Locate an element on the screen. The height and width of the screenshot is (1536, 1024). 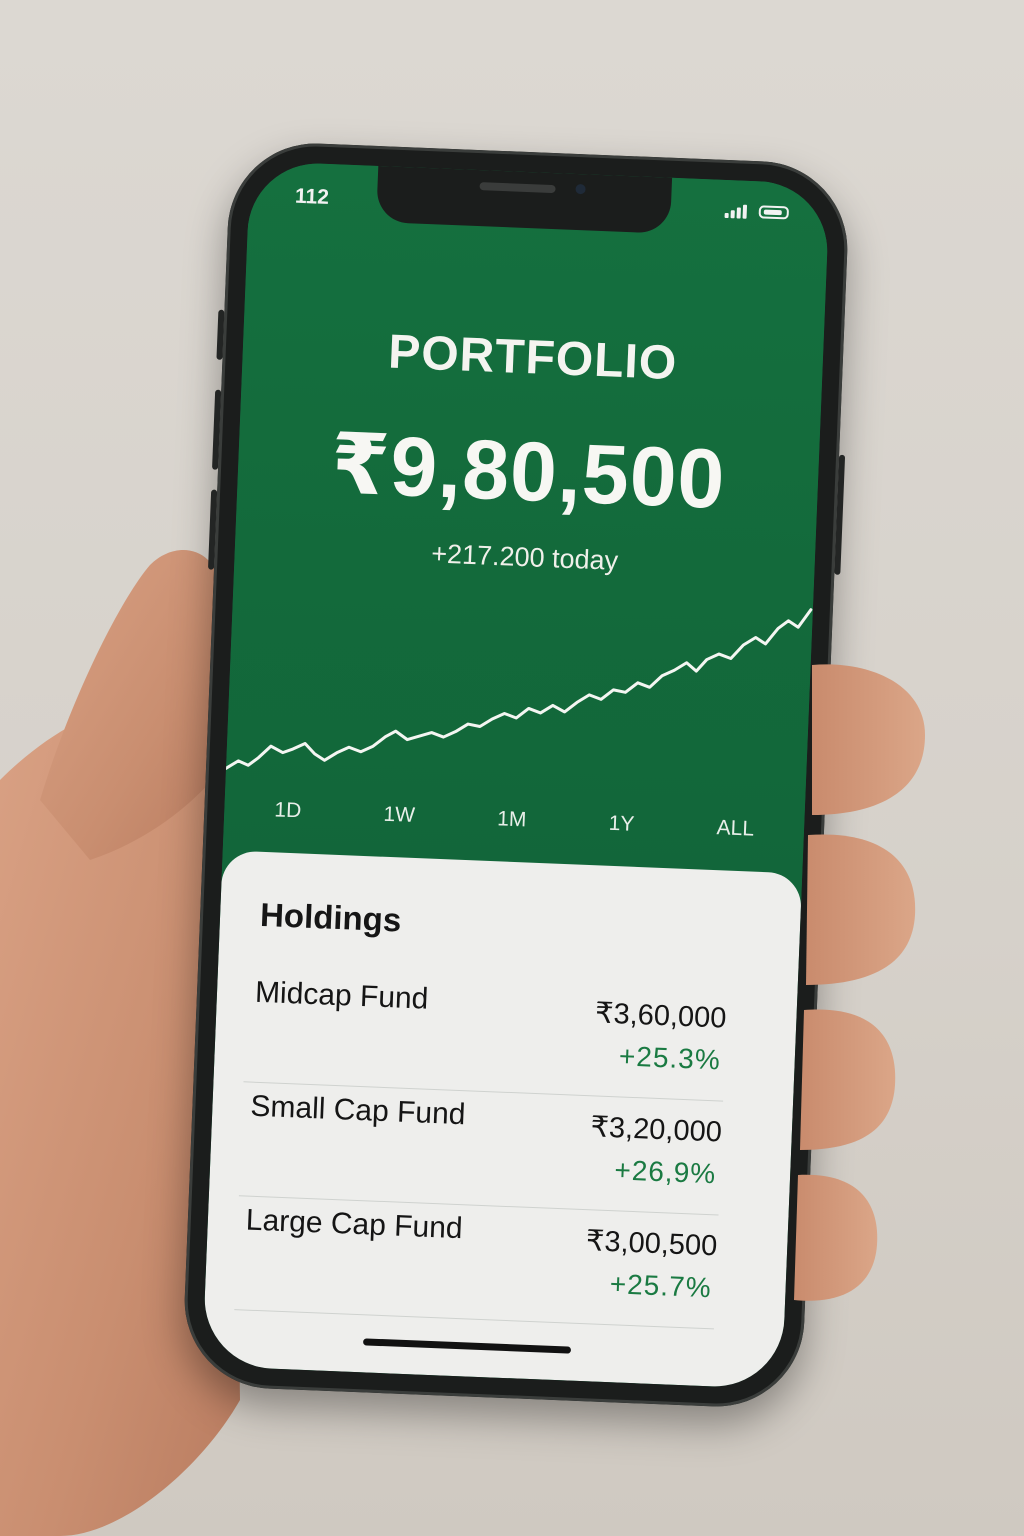
signal-icon is located at coordinates (736, 210).